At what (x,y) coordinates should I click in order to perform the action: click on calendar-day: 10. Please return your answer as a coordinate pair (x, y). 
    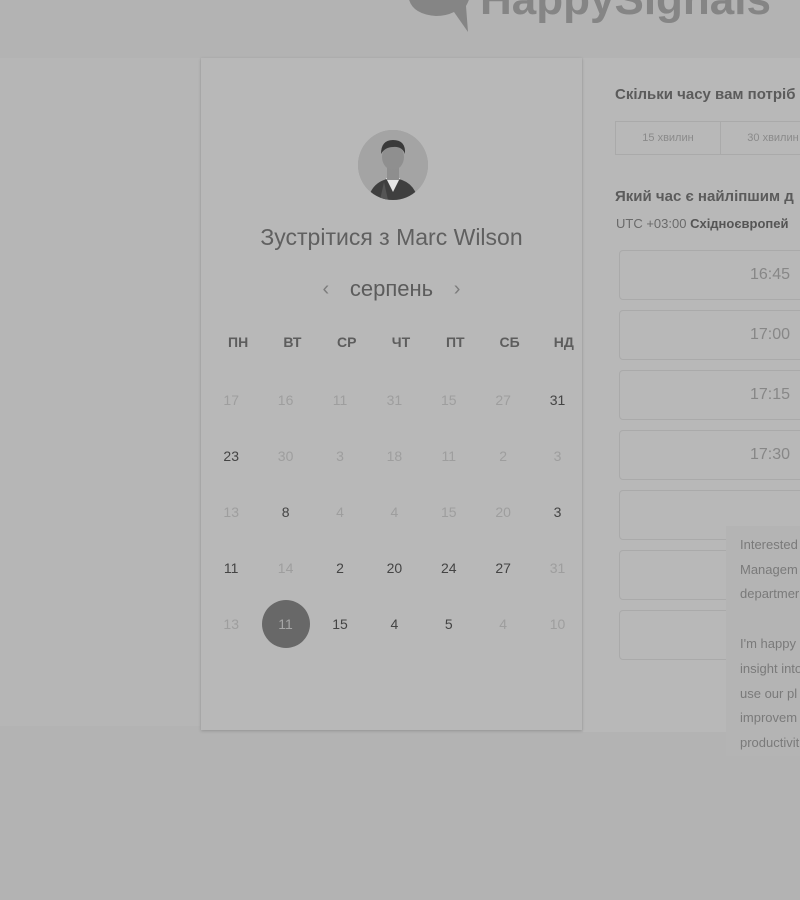
    Looking at the image, I should click on (557, 624).